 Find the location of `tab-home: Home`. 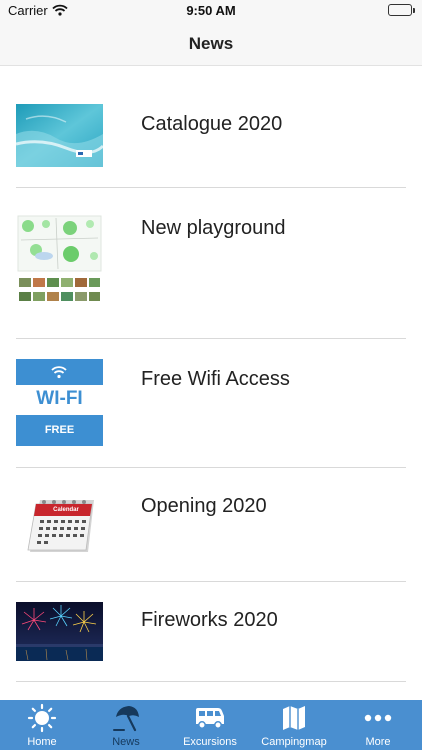

tab-home: Home is located at coordinates (42, 725).